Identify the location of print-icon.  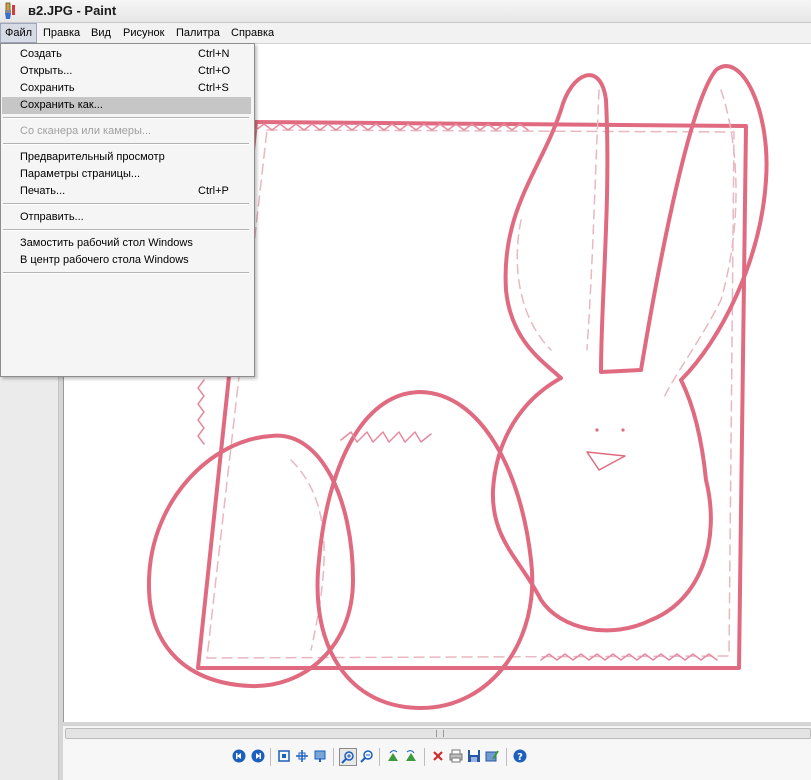
(456, 756).